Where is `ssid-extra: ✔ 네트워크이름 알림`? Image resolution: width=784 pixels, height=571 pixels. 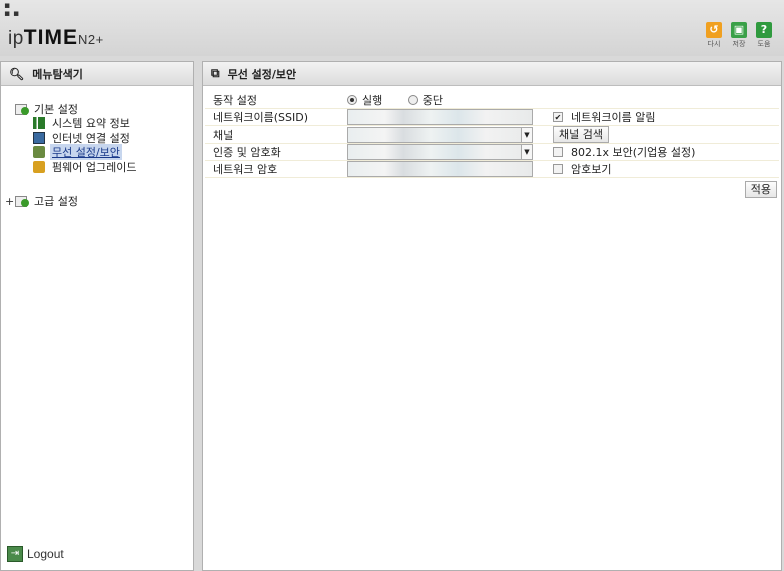
ssid-extra: ✔ 네트워크이름 알림 is located at coordinates (656, 117).